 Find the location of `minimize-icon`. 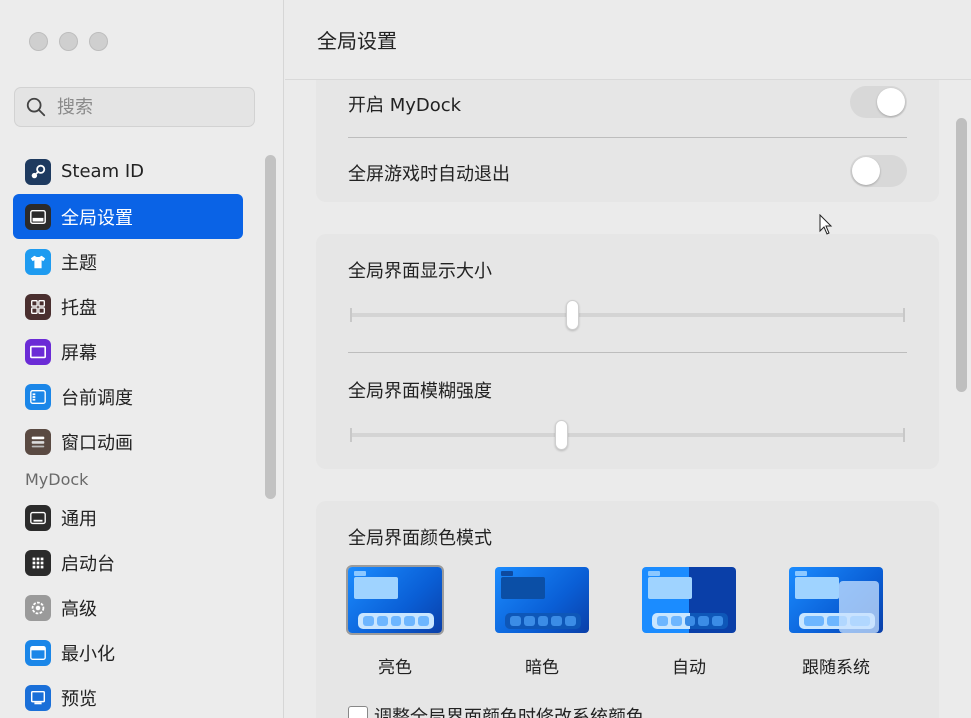

minimize-icon is located at coordinates (38, 652).